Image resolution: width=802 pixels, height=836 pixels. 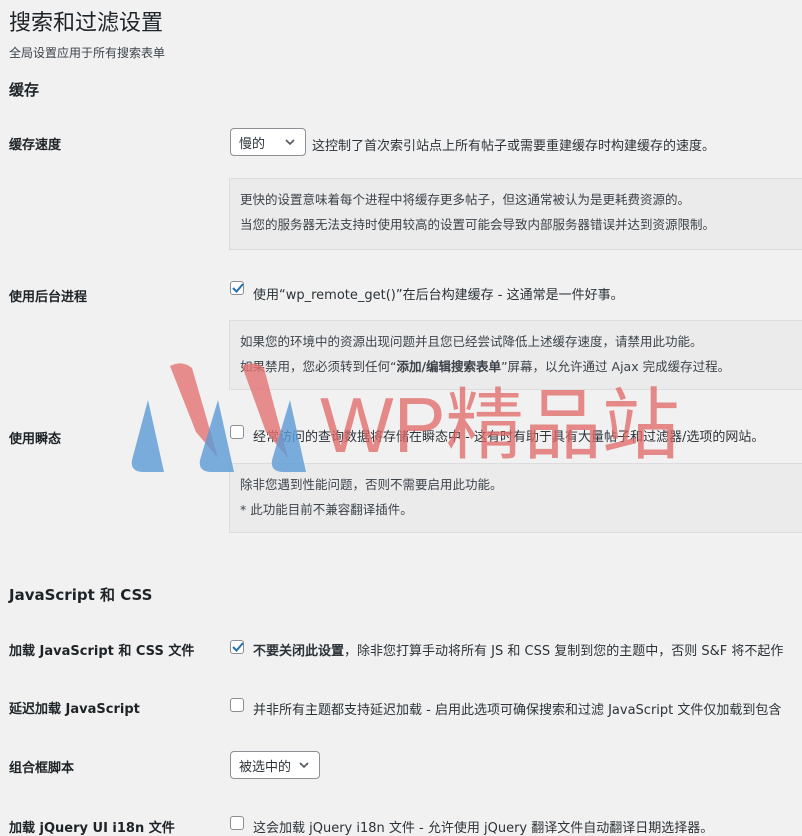 I want to click on use-transients-checkbox, so click(x=237, y=432).